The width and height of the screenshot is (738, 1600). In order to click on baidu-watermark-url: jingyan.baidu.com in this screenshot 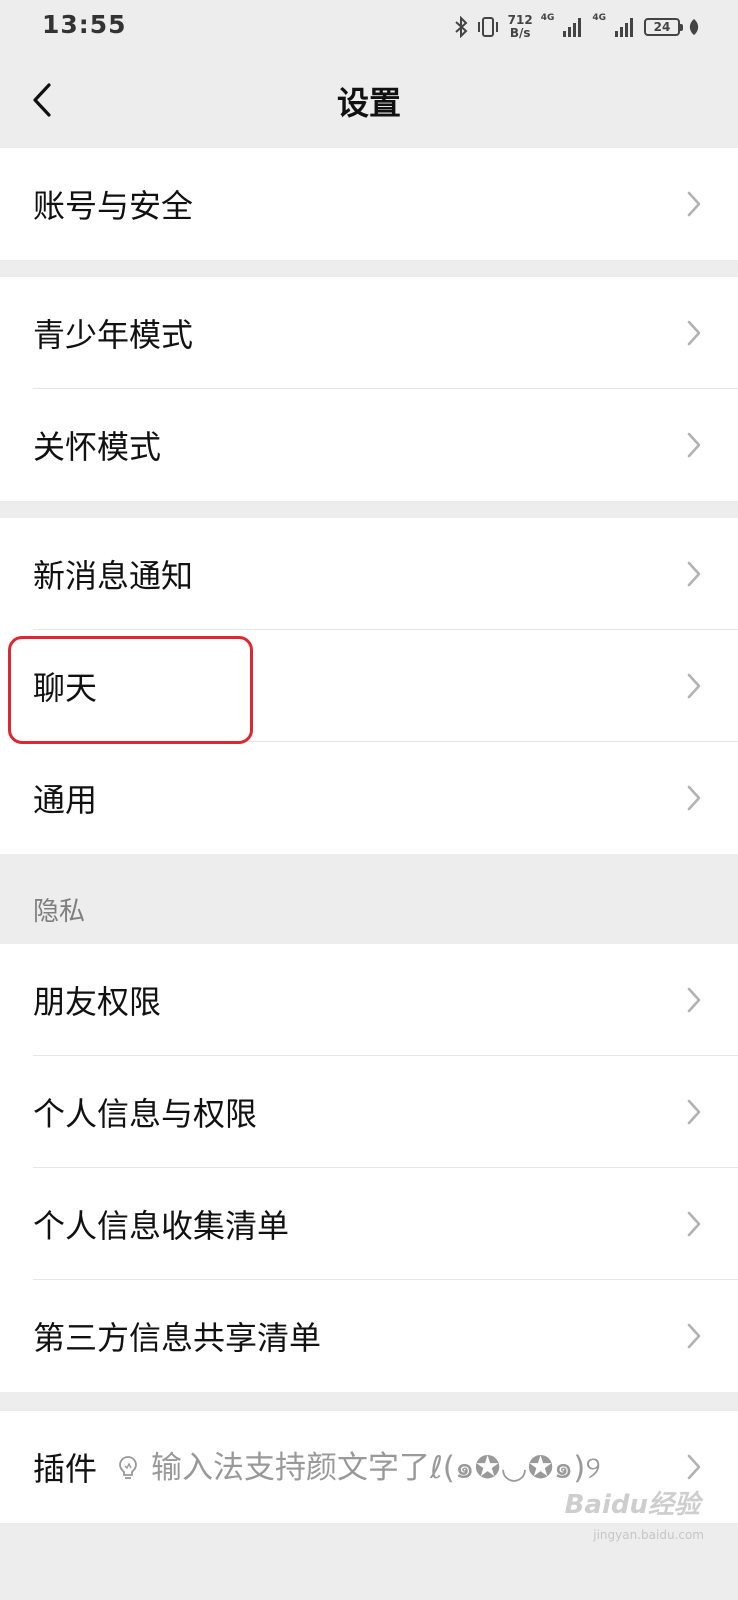, I will do `click(648, 1535)`.